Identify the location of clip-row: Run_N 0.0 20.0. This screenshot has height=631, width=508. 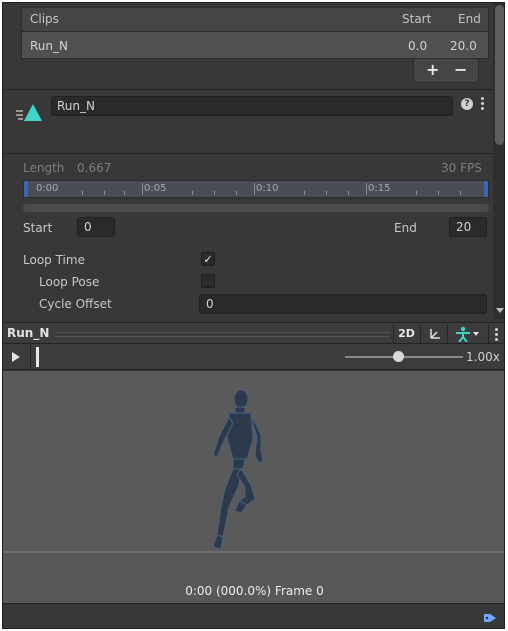
(255, 45).